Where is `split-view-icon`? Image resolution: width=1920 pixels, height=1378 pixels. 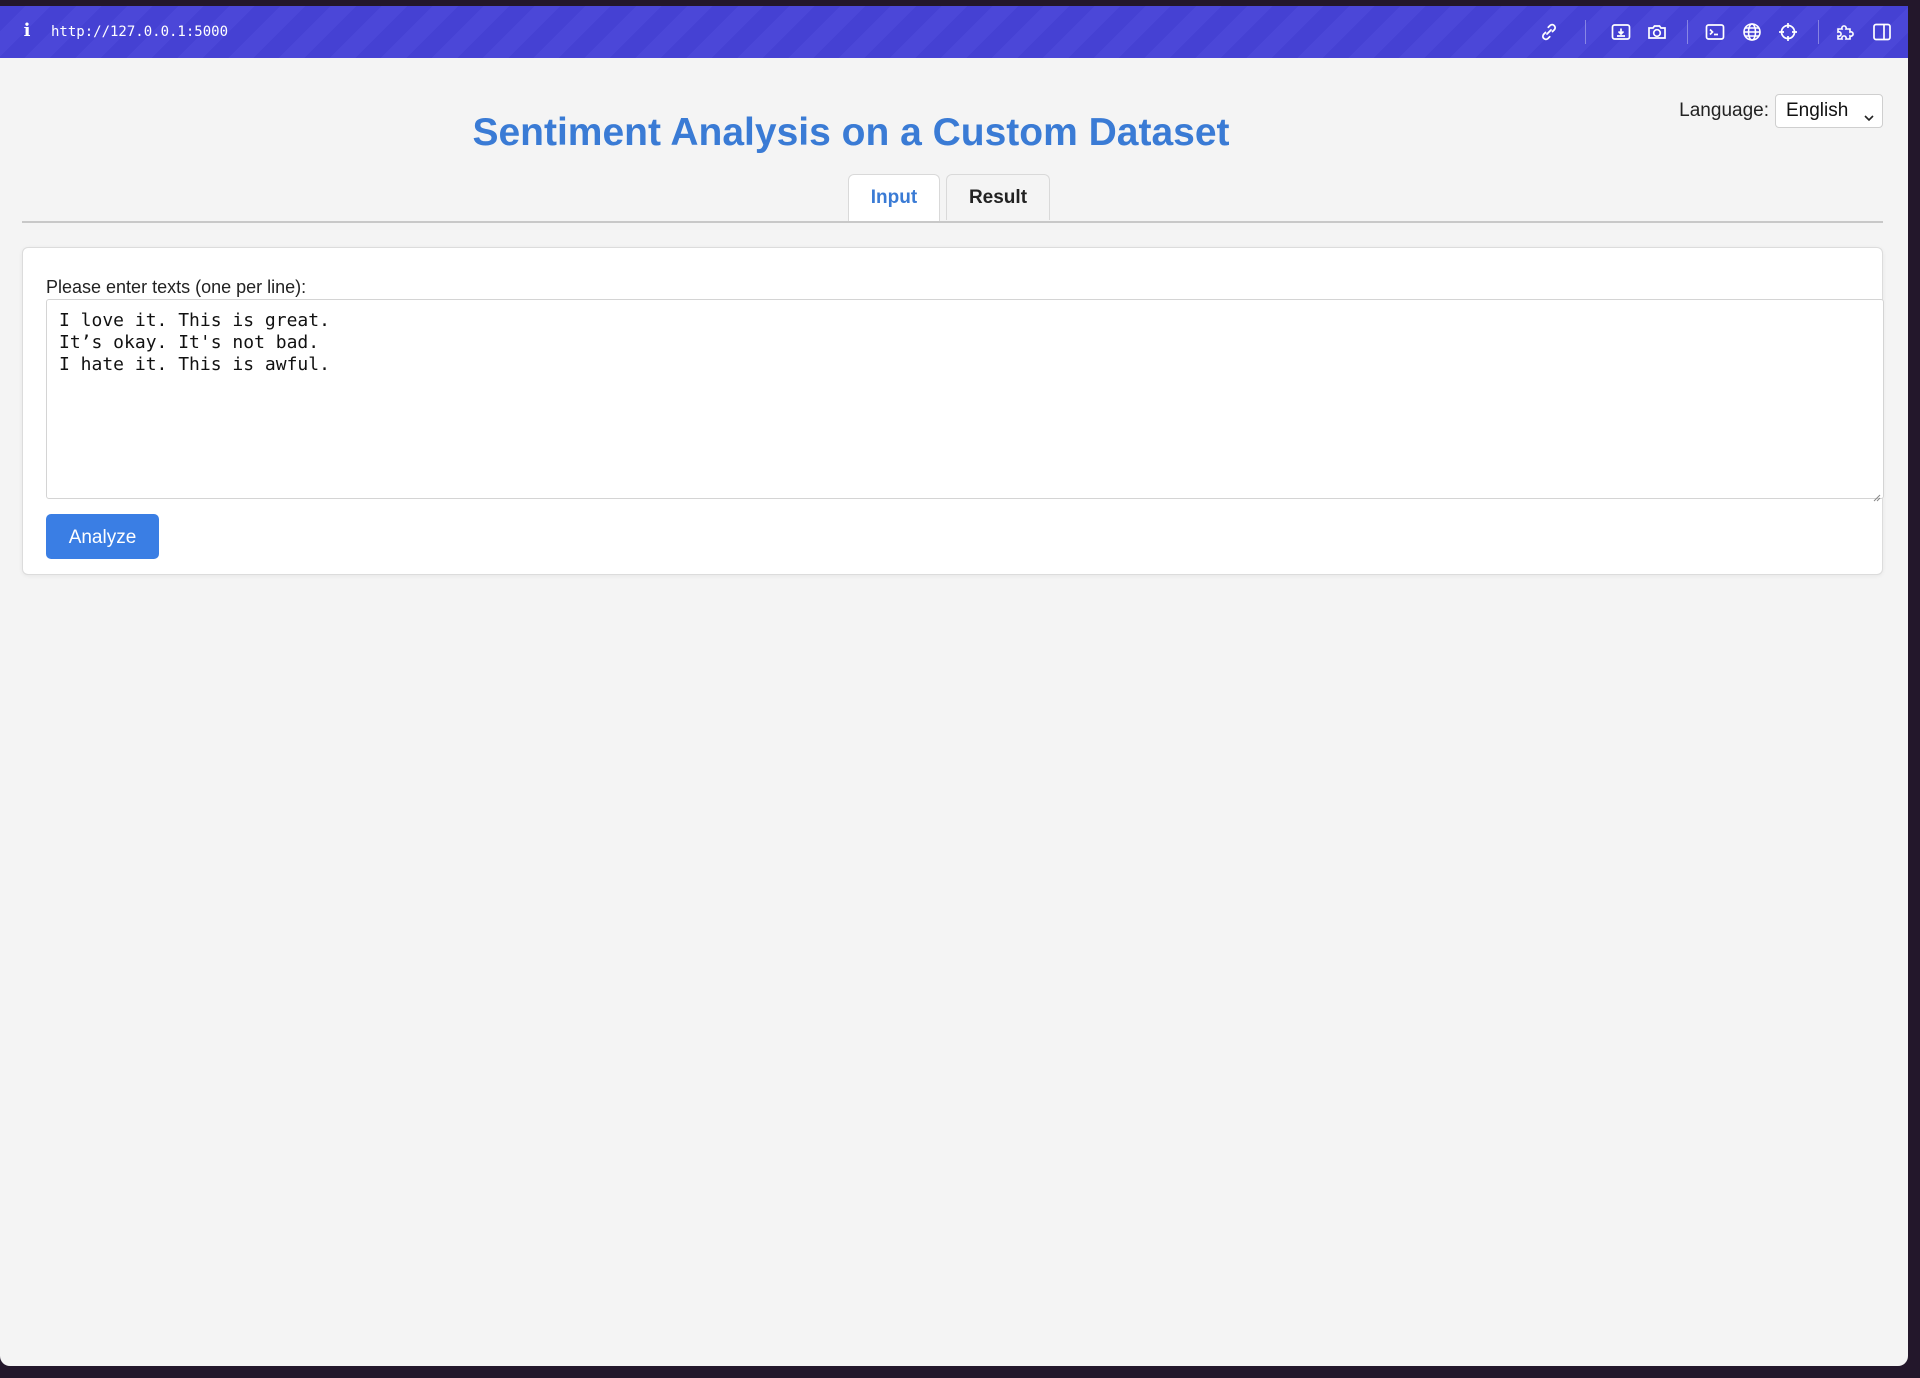 split-view-icon is located at coordinates (1882, 32).